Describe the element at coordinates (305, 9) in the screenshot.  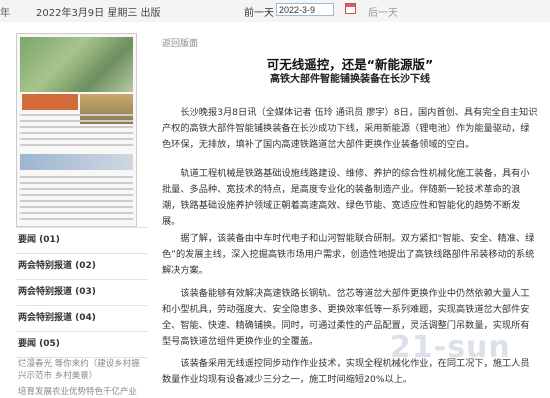
I see `date-input` at that location.